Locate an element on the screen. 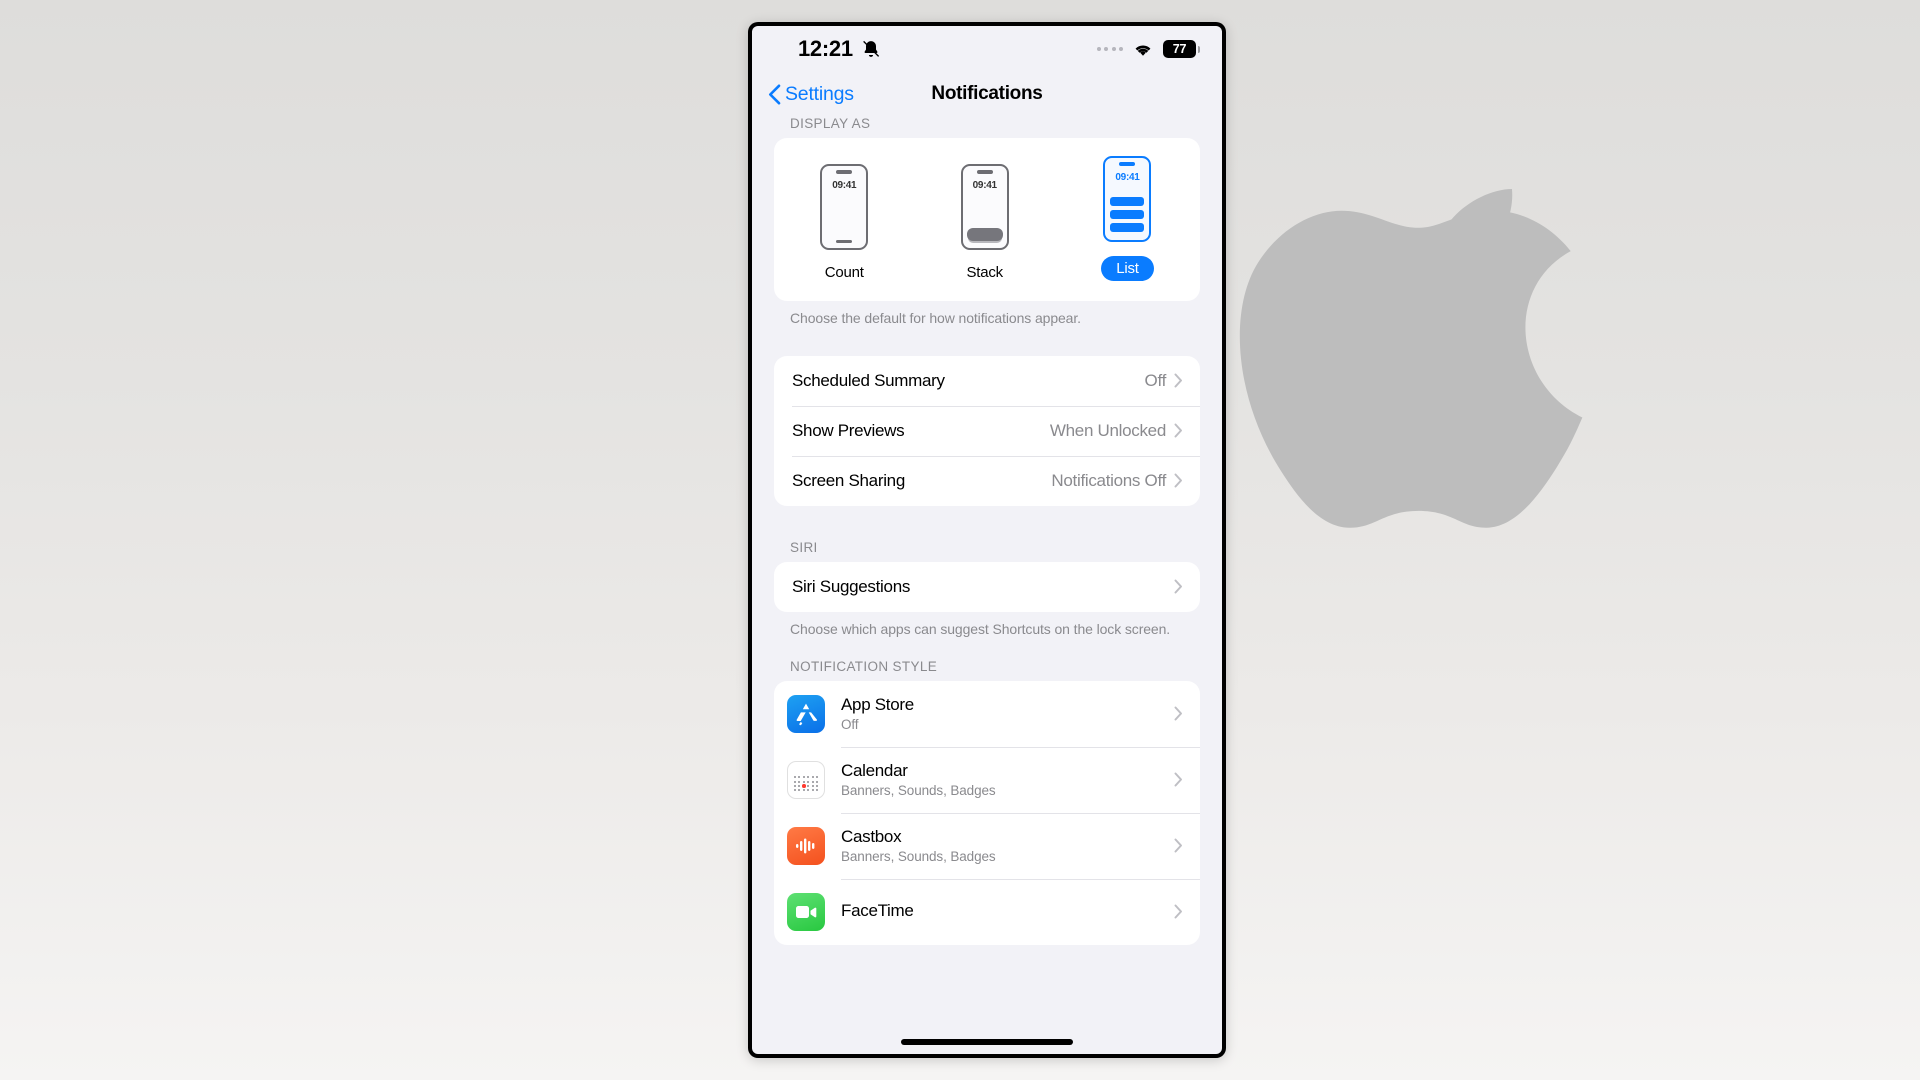 The image size is (1920, 1080). battery-indicator: 77 is located at coordinates (1181, 49).